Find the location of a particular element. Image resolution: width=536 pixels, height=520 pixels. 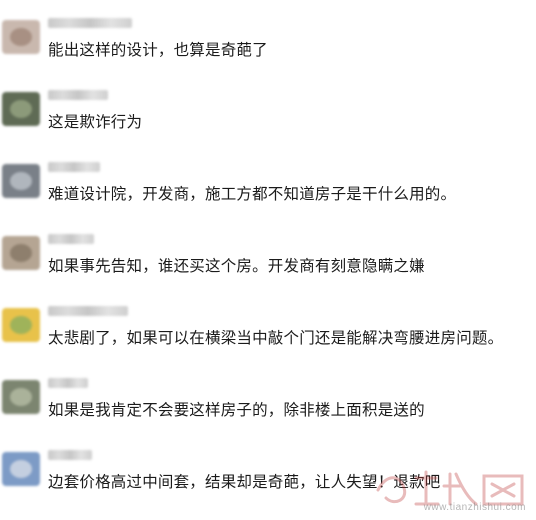

comment-text: 这是欺诈行为 is located at coordinates (95, 122).